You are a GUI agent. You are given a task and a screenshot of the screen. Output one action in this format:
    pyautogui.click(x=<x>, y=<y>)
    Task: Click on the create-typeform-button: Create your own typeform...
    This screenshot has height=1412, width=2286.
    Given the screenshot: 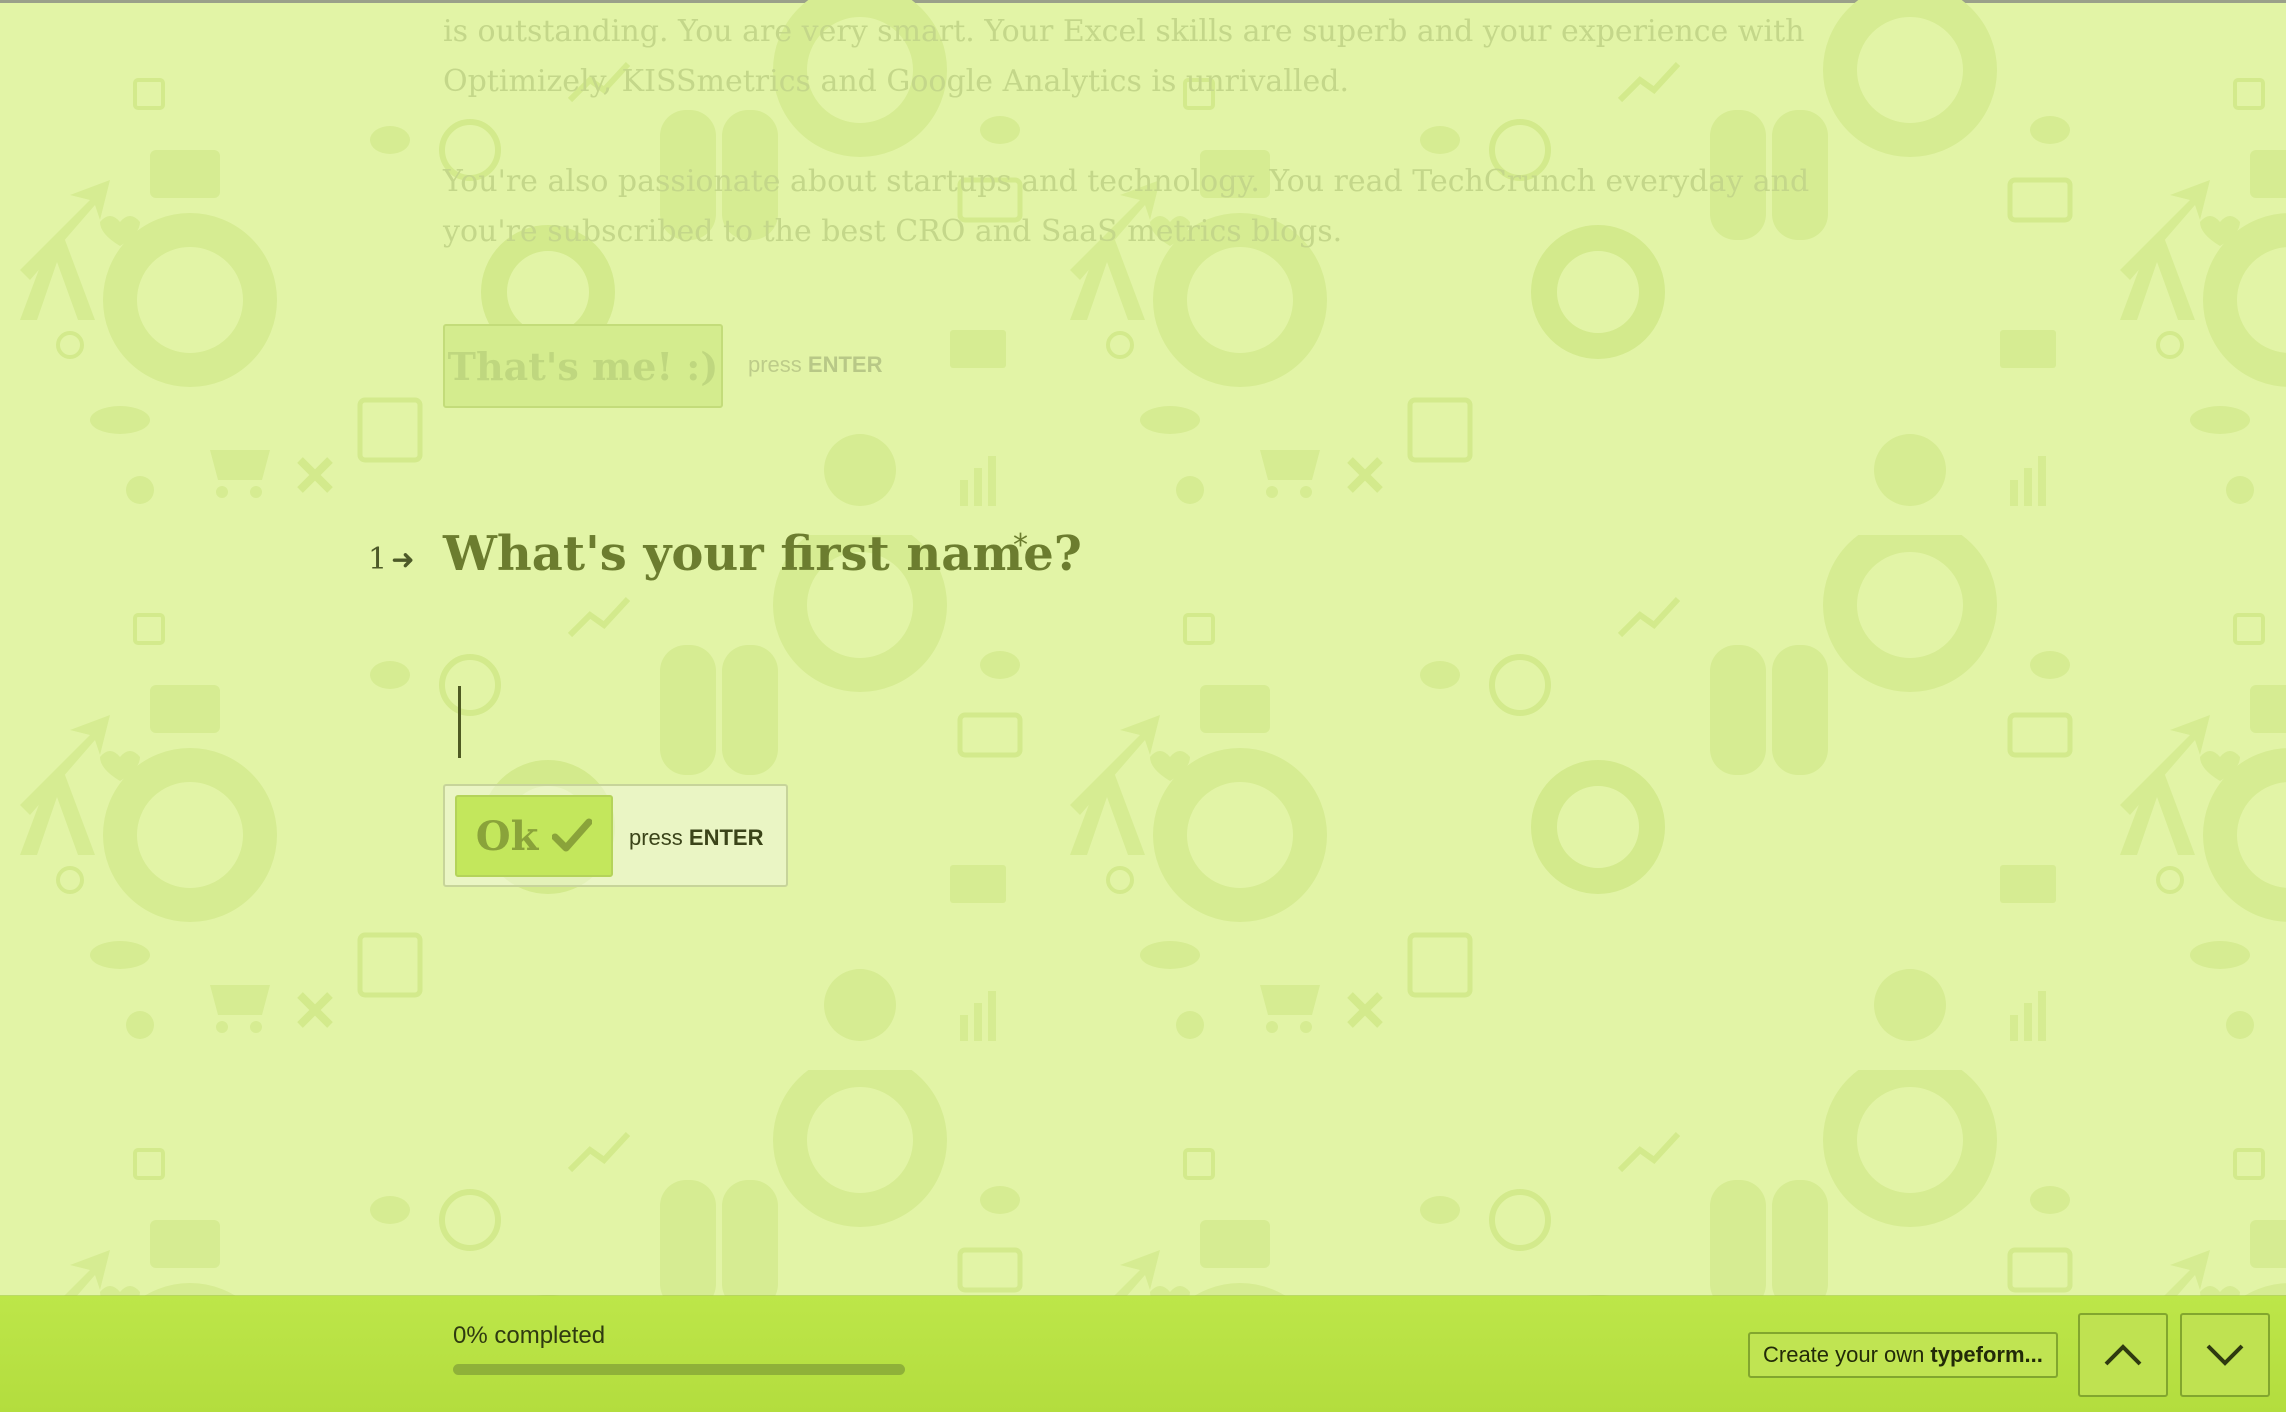 What is the action you would take?
    pyautogui.click(x=1903, y=1355)
    